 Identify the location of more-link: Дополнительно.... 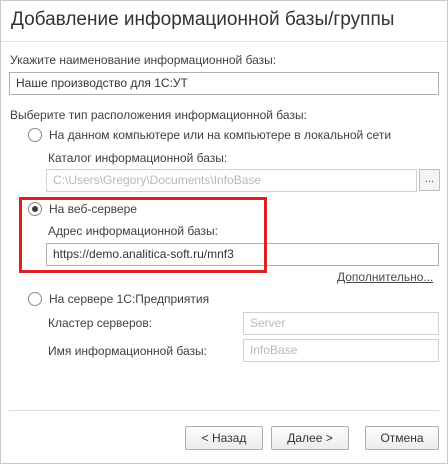
(385, 277).